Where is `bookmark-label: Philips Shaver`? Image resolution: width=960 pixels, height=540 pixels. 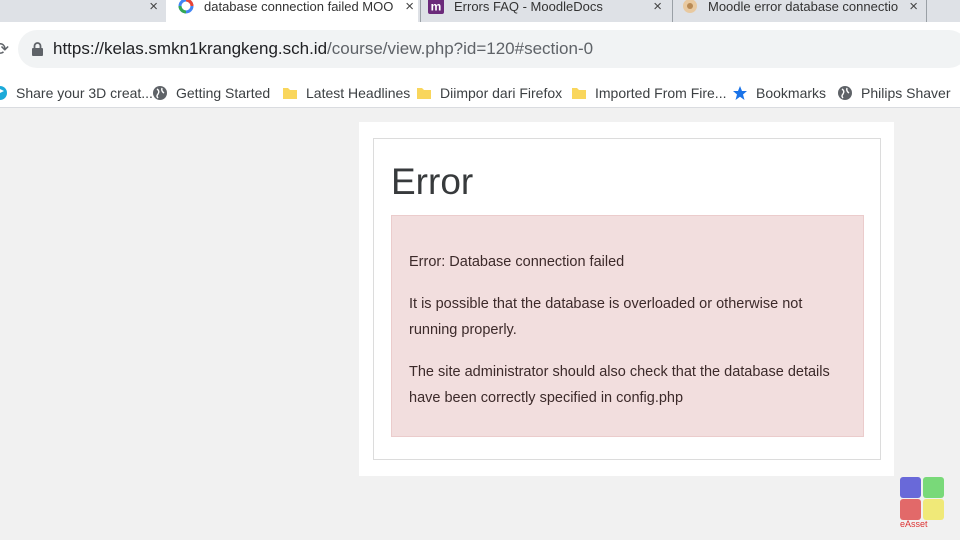
bookmark-label: Philips Shaver is located at coordinates (906, 93).